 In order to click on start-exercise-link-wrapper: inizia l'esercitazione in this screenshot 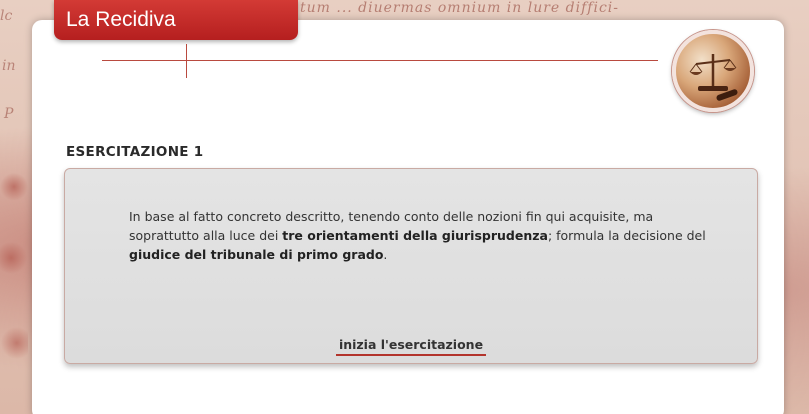, I will do `click(411, 346)`.